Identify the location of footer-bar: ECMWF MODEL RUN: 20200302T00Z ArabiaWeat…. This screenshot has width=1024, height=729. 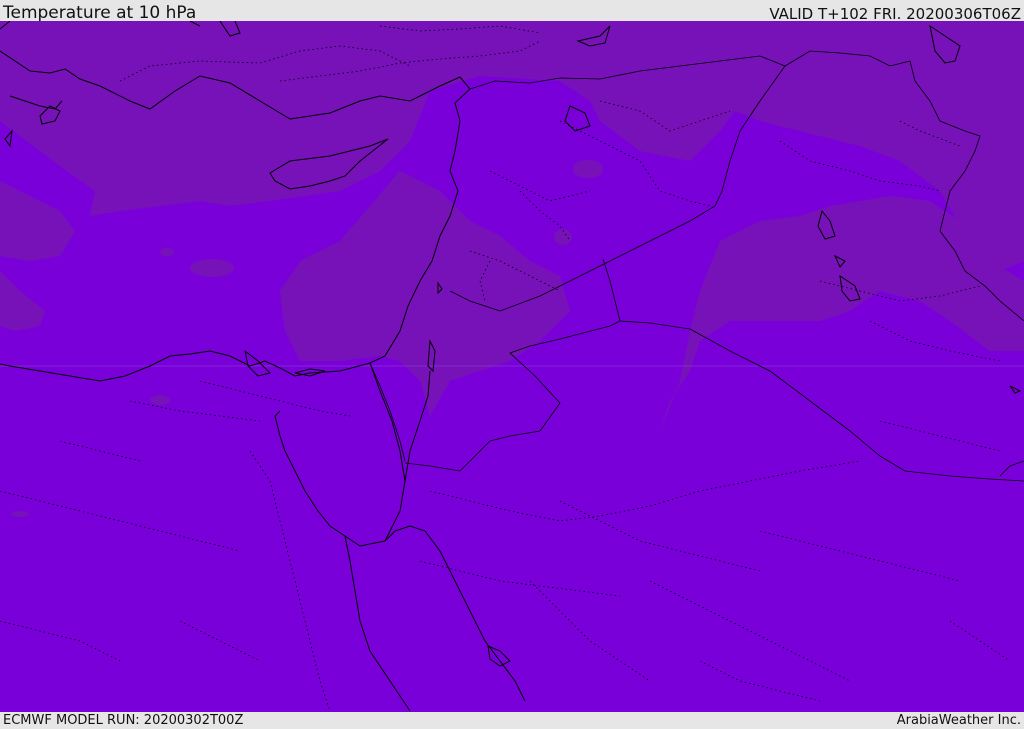
(512, 720).